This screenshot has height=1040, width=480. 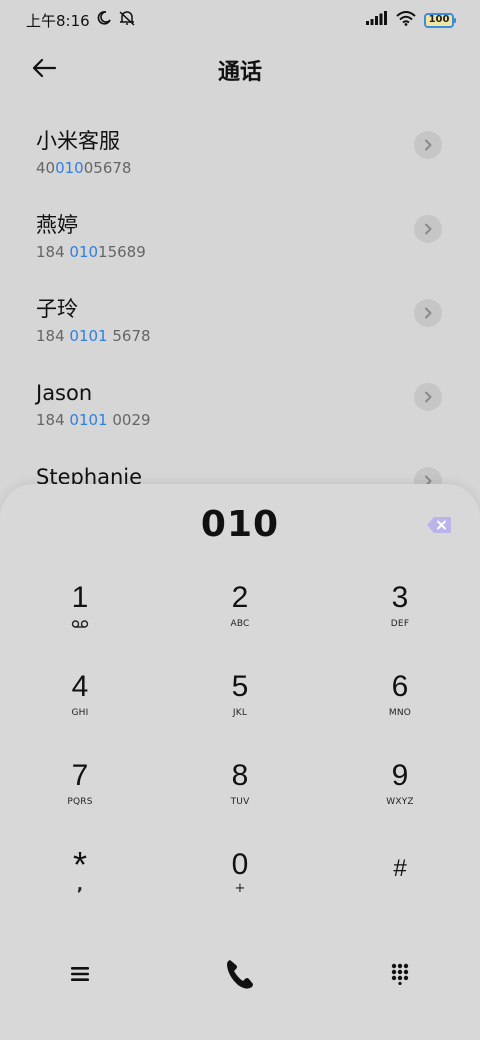 What do you see at coordinates (240, 686) in the screenshot?
I see `key-digit: 5` at bounding box center [240, 686].